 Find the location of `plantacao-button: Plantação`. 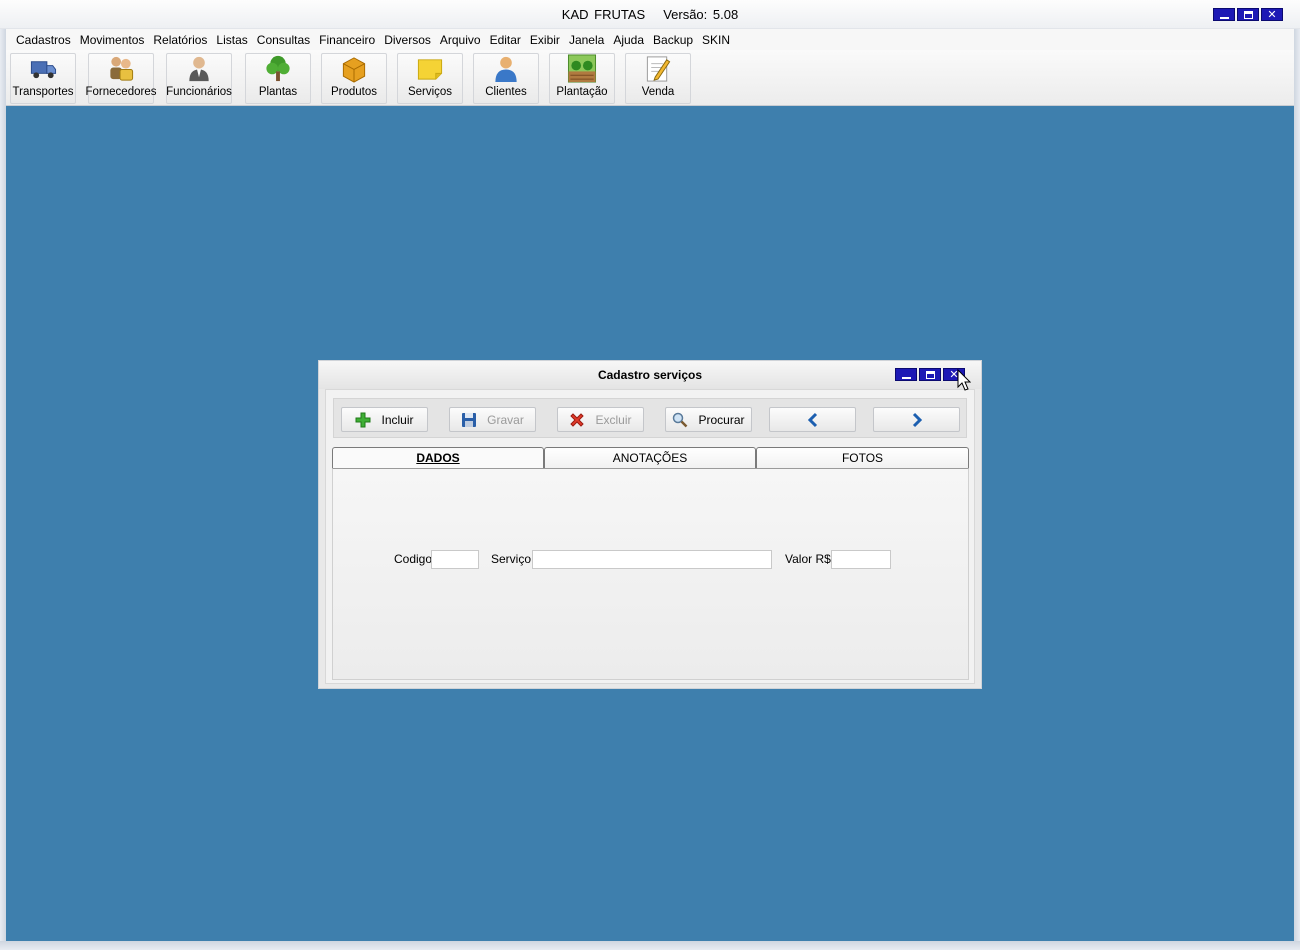

plantacao-button: Plantação is located at coordinates (582, 78).